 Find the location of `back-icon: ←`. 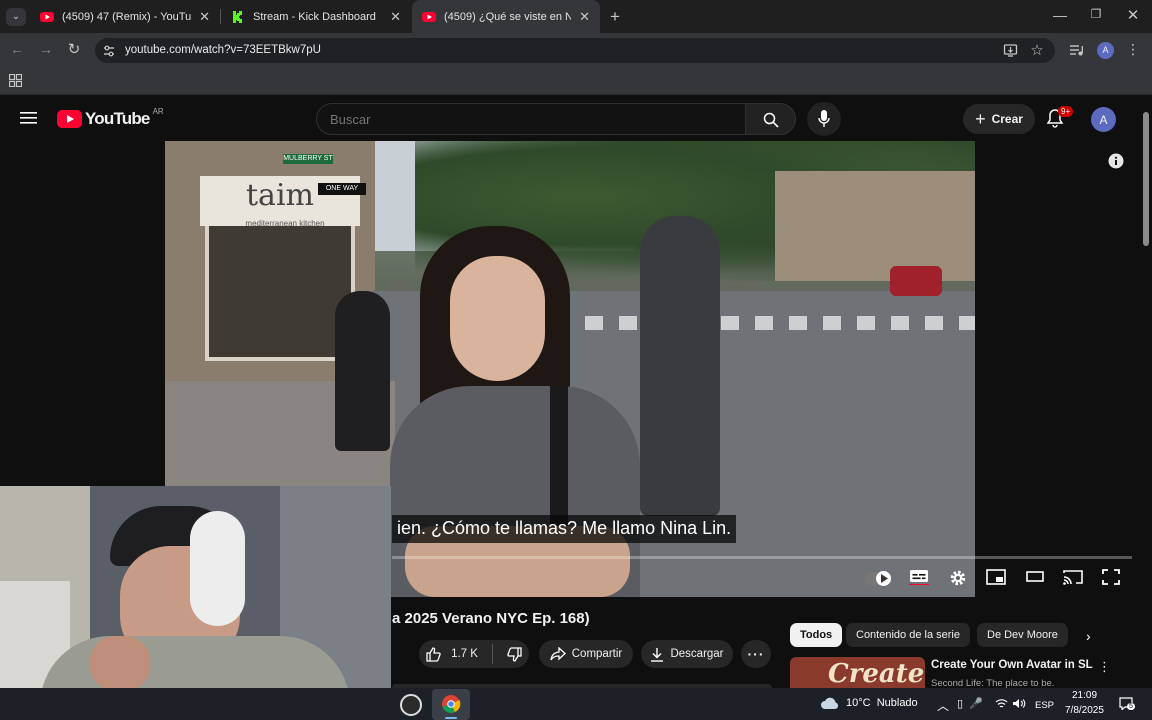

back-icon: ← is located at coordinates (17, 49).